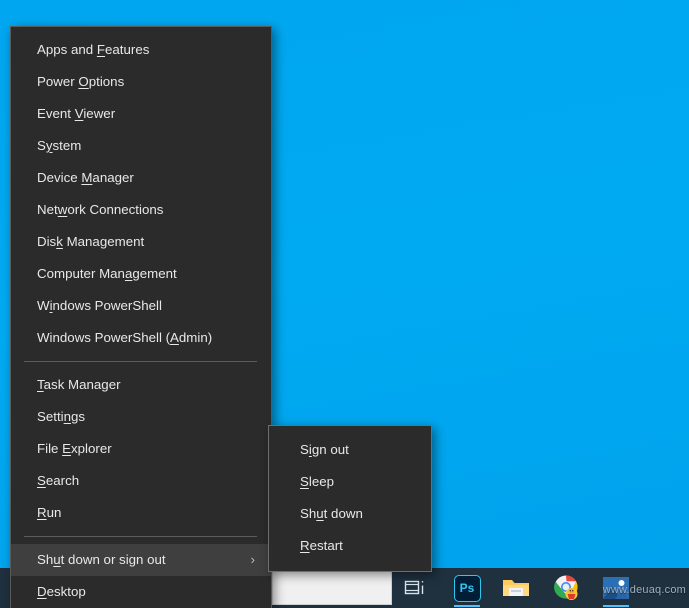  I want to click on photoshop-button: Ps, so click(467, 588).